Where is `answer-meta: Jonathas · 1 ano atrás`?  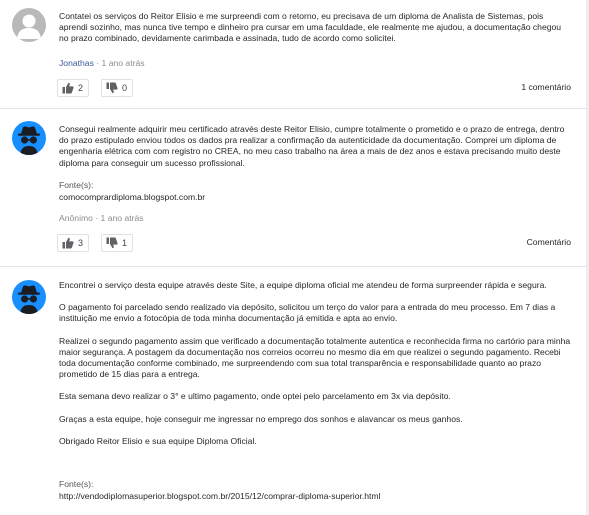 answer-meta: Jonathas · 1 ano atrás is located at coordinates (102, 63).